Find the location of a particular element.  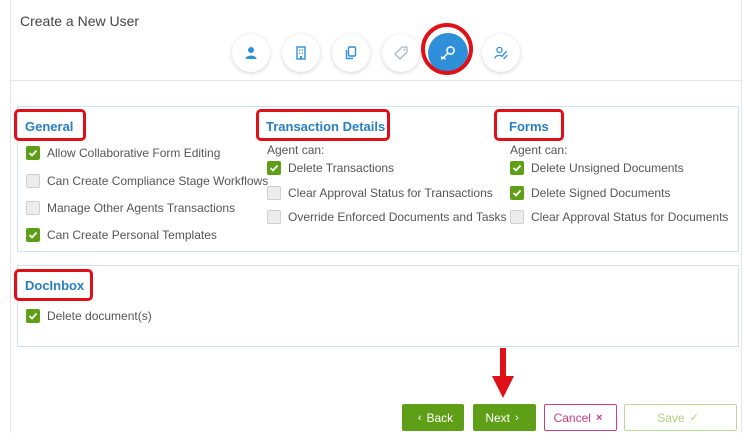

step-user-link is located at coordinates (501, 53).